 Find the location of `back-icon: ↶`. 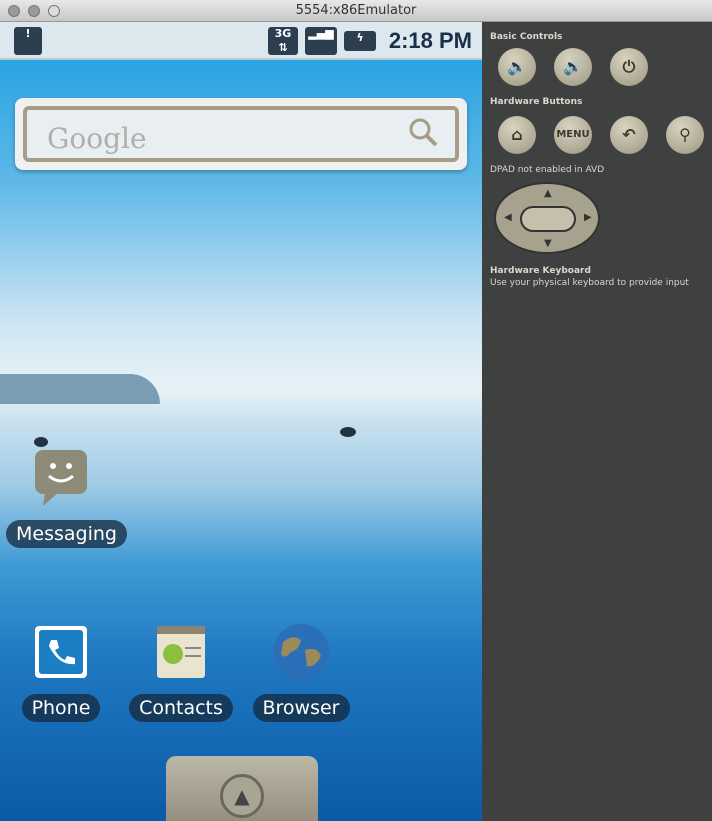

back-icon: ↶ is located at coordinates (629, 134).